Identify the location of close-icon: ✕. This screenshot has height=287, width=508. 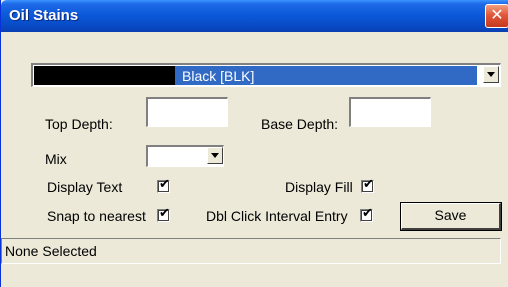
(497, 15).